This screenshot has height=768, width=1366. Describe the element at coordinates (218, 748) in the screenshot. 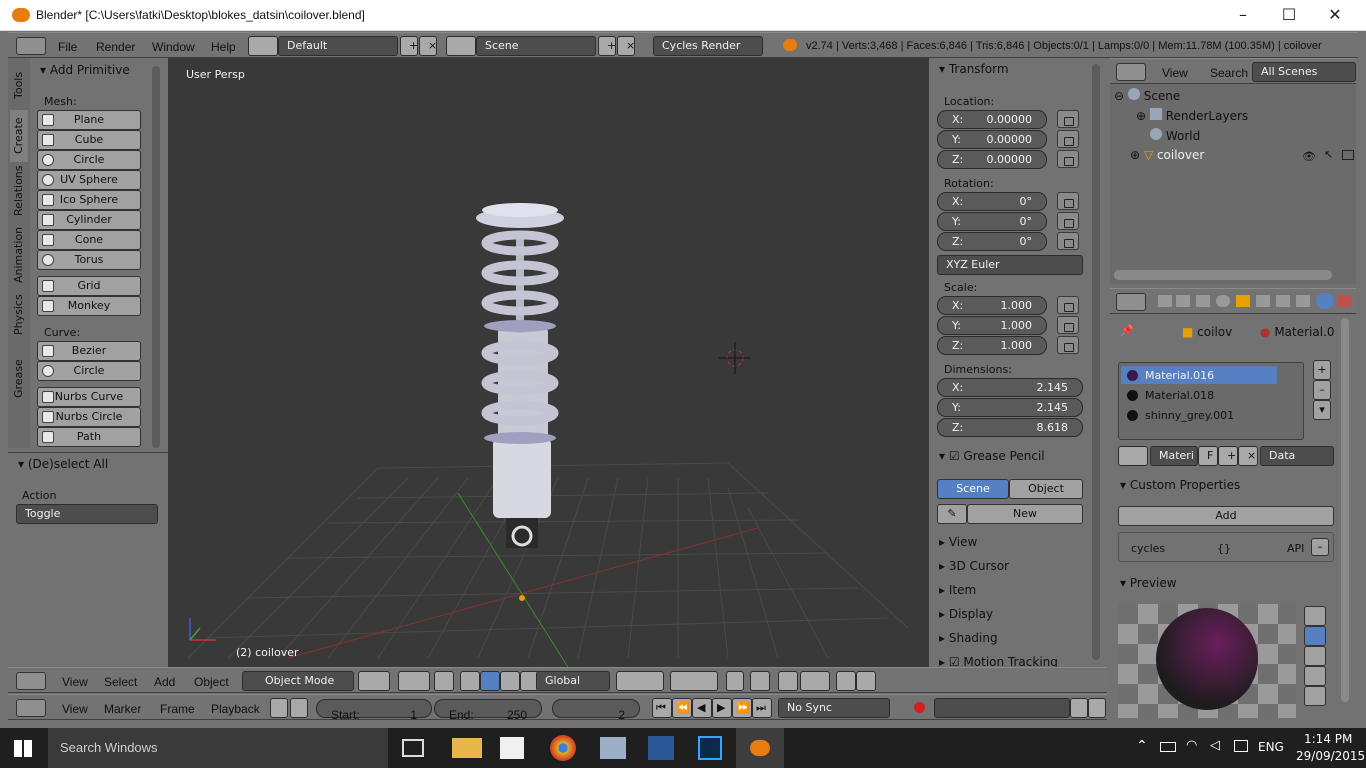

I see `search-box: Search Windows` at that location.